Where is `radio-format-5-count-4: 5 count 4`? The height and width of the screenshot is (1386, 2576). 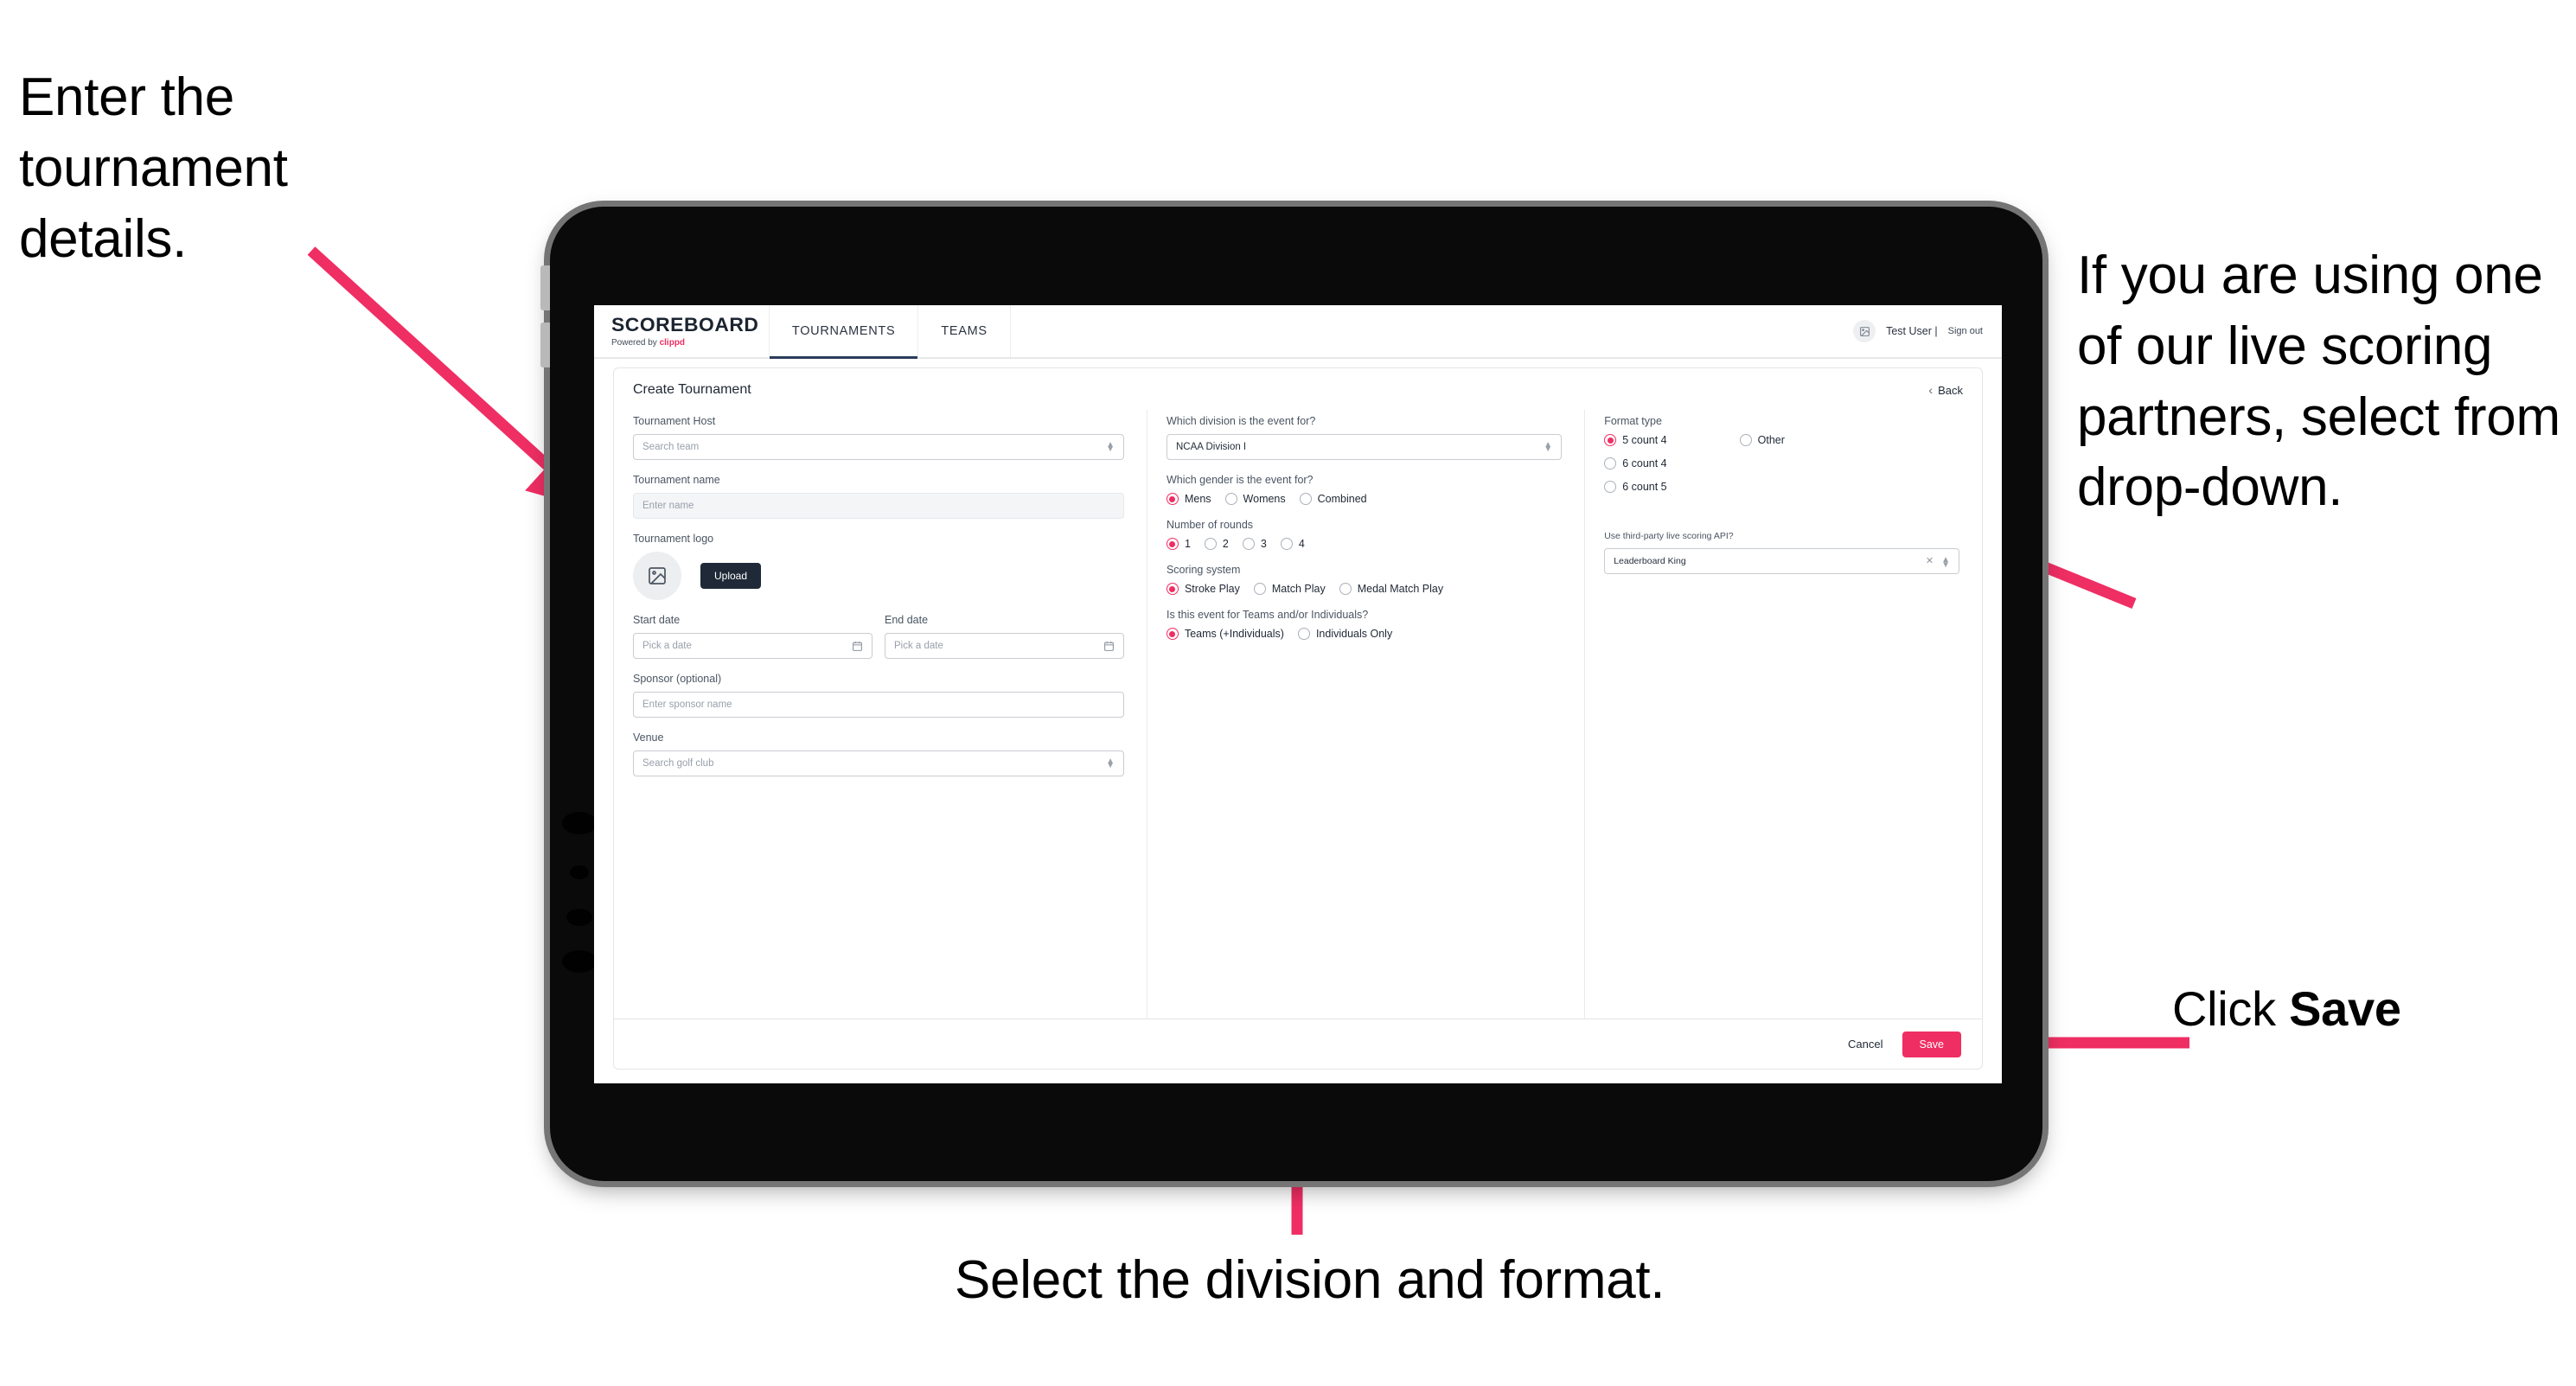
radio-format-5-count-4: 5 count 4 is located at coordinates (1638, 440).